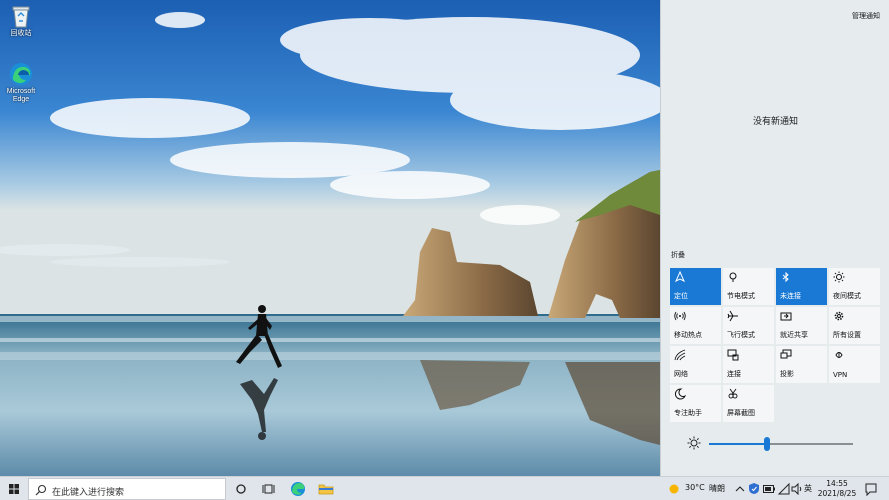 The width and height of the screenshot is (889, 500). I want to click on tile-bluetooth: 未连接, so click(801, 286).